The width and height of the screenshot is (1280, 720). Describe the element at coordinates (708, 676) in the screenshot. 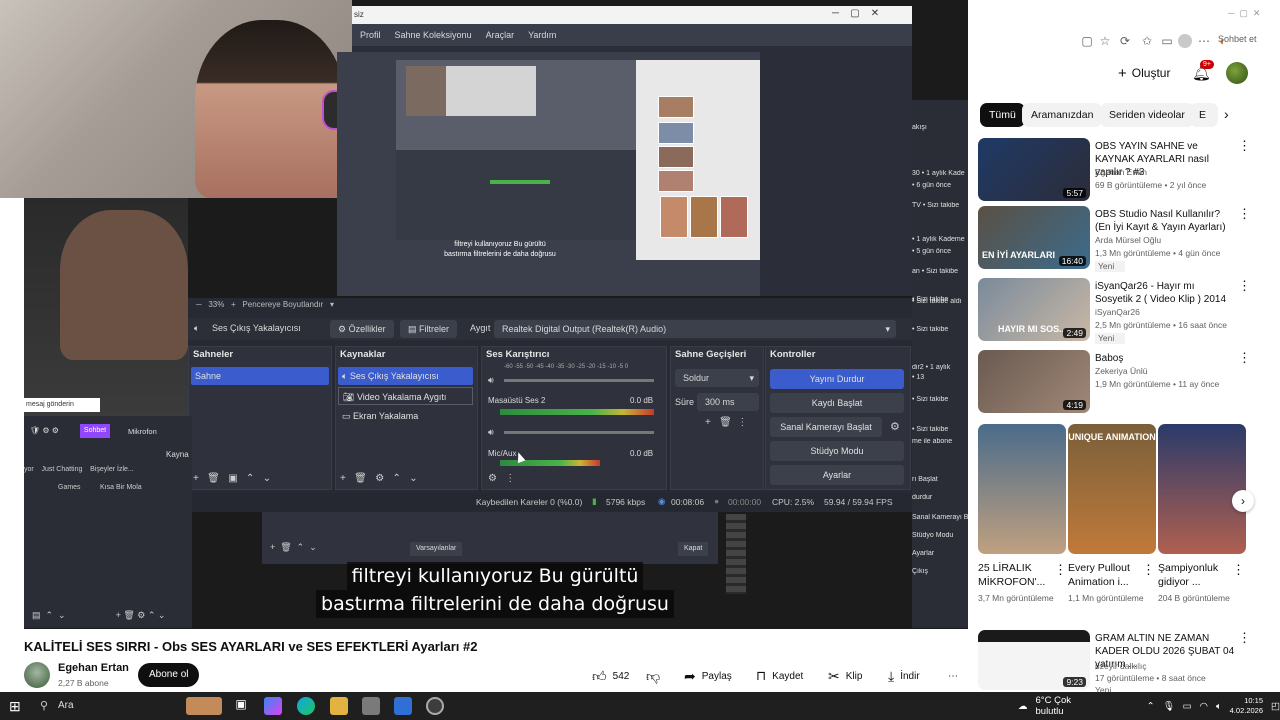

I see `share-button: ➦ Paylaş` at that location.